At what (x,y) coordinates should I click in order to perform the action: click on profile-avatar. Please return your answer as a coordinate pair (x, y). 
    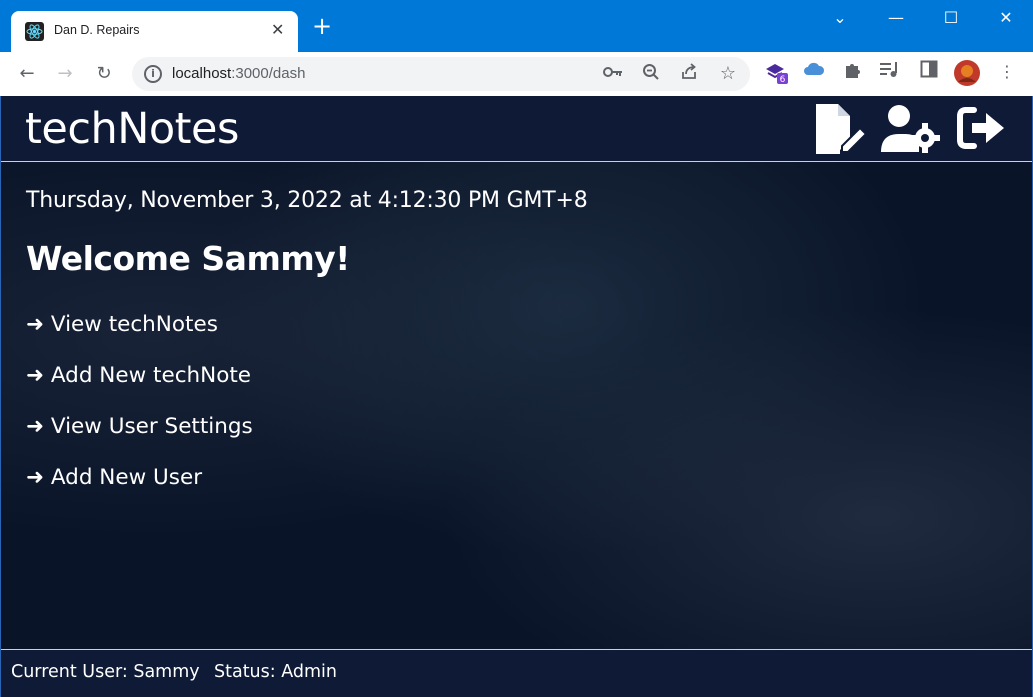
    Looking at the image, I should click on (967, 73).